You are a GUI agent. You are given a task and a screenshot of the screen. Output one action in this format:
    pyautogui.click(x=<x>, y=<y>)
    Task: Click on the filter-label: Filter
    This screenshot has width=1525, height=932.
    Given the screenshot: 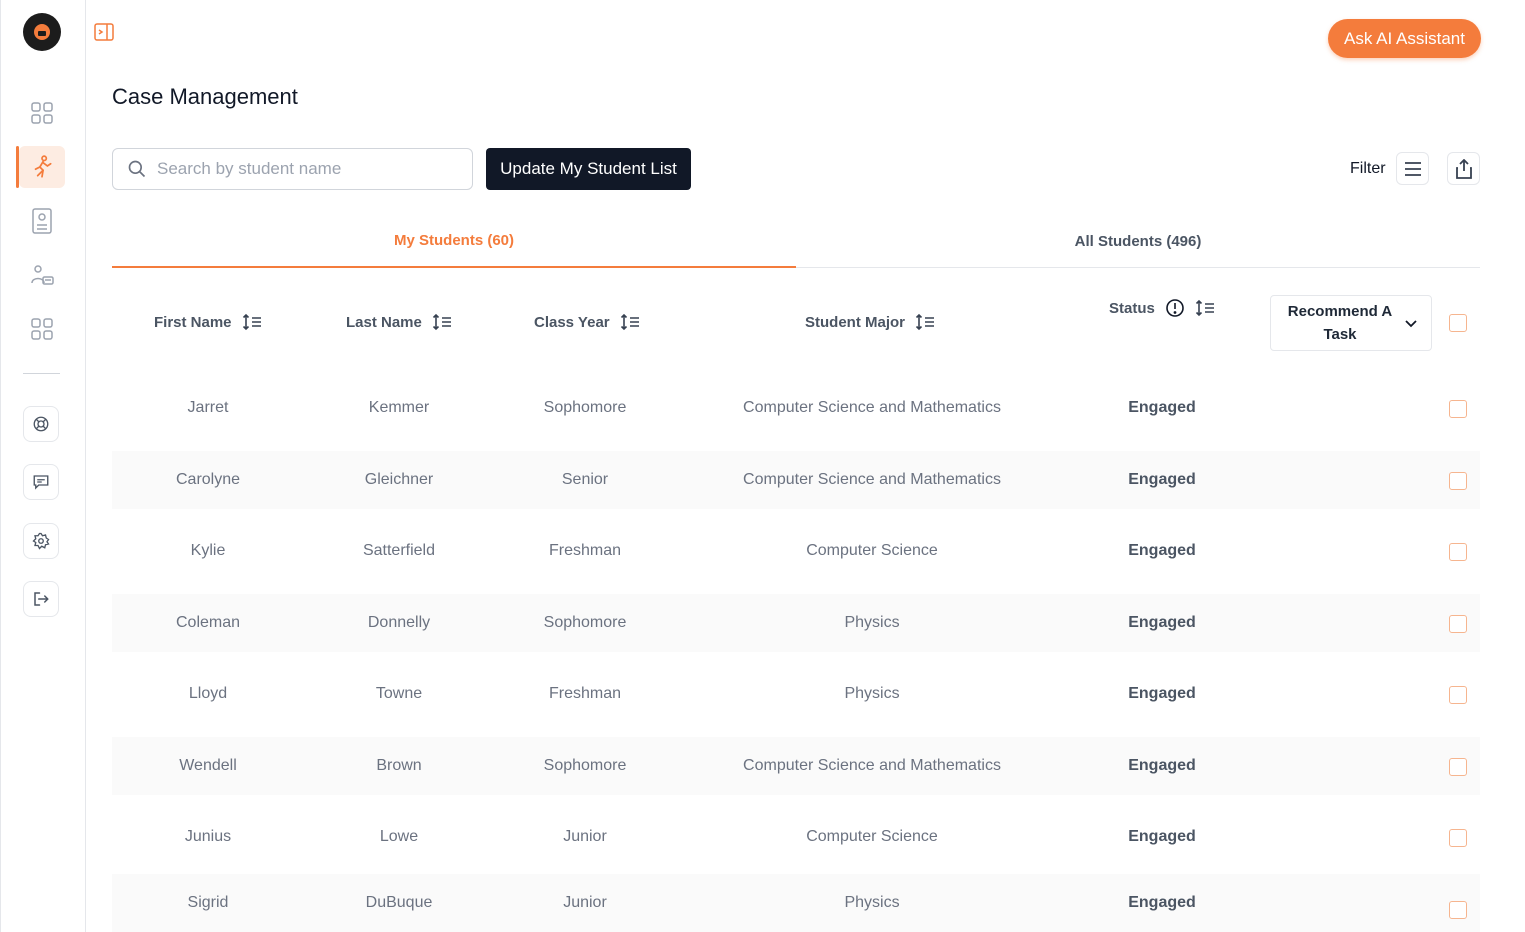 What is the action you would take?
    pyautogui.click(x=1368, y=169)
    